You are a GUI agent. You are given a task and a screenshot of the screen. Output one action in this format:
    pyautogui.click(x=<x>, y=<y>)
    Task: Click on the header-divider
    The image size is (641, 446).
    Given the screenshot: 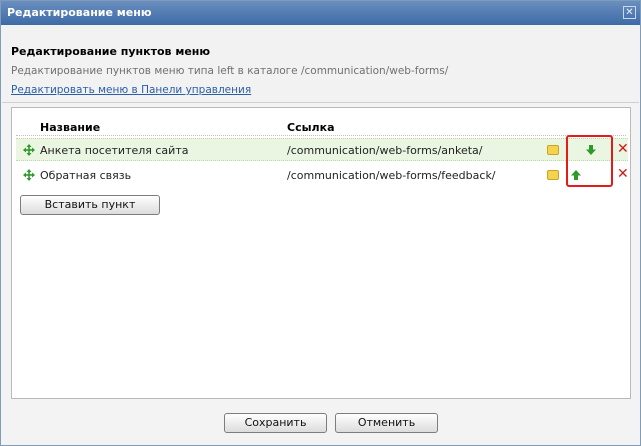 What is the action you would take?
    pyautogui.click(x=321, y=135)
    